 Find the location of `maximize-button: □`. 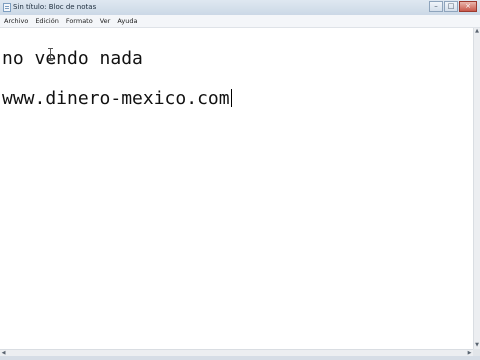

maximize-button: □ is located at coordinates (451, 6).